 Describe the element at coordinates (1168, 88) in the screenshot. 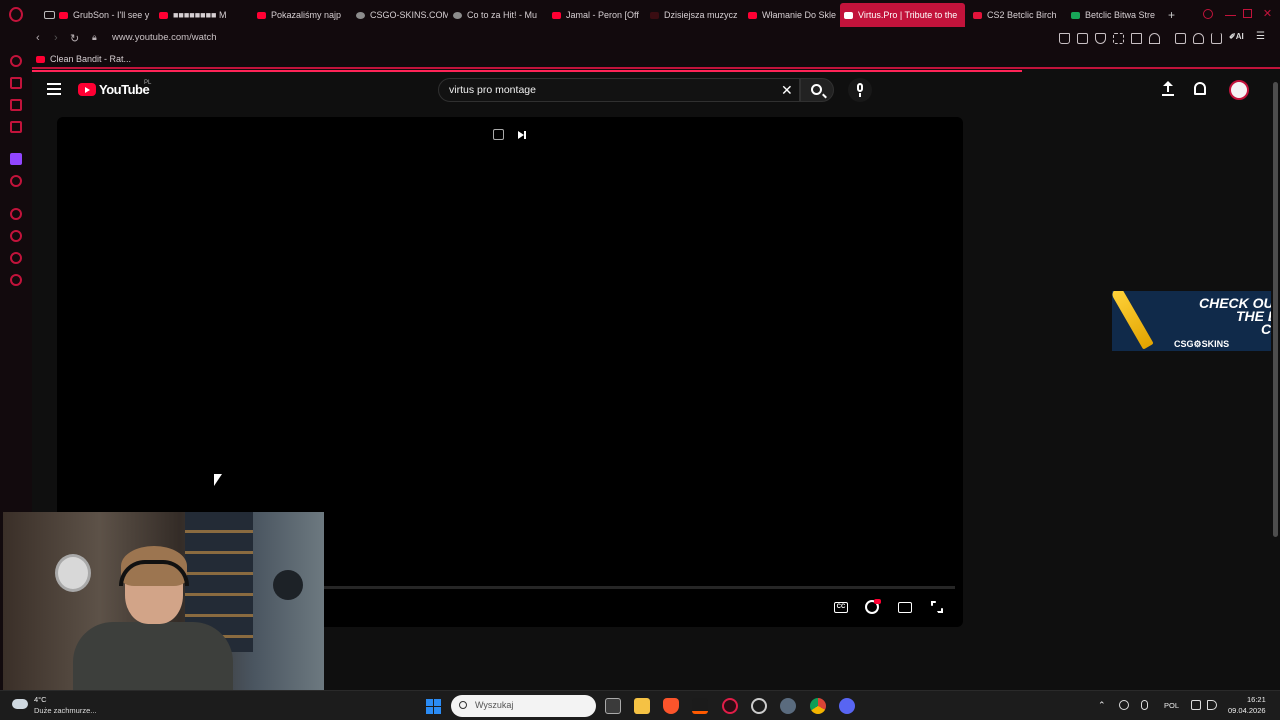

I see `upload-icon` at that location.